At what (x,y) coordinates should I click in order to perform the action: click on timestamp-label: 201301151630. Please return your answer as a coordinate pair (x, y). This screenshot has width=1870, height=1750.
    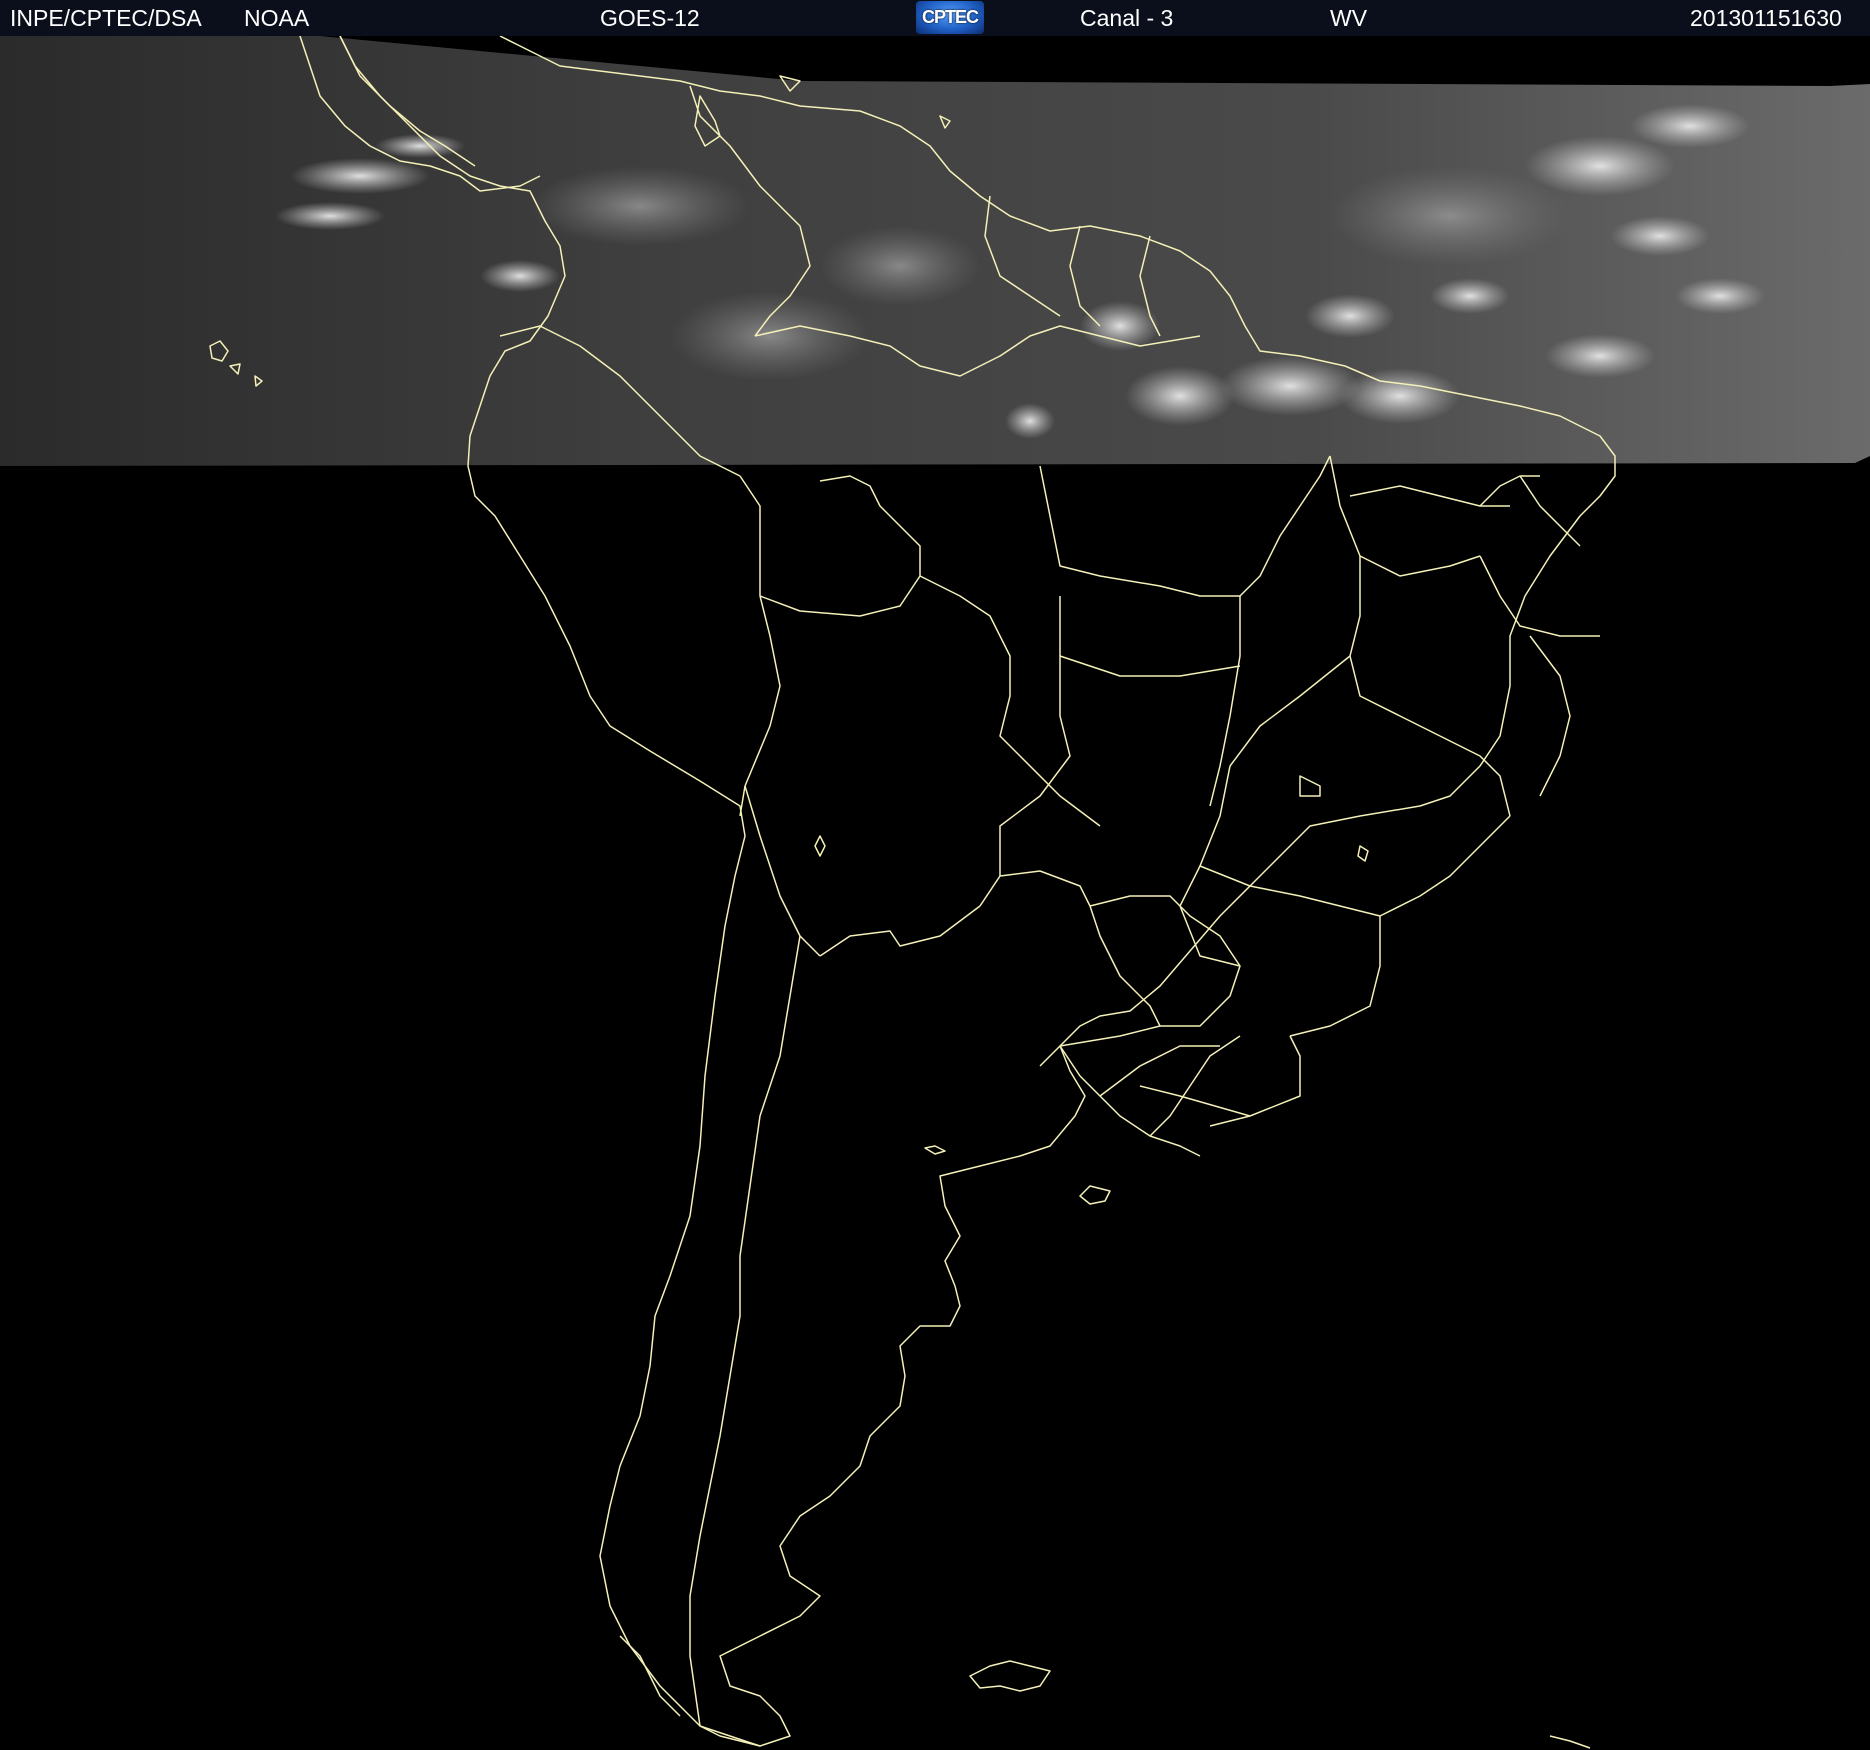
    Looking at the image, I should click on (1766, 18).